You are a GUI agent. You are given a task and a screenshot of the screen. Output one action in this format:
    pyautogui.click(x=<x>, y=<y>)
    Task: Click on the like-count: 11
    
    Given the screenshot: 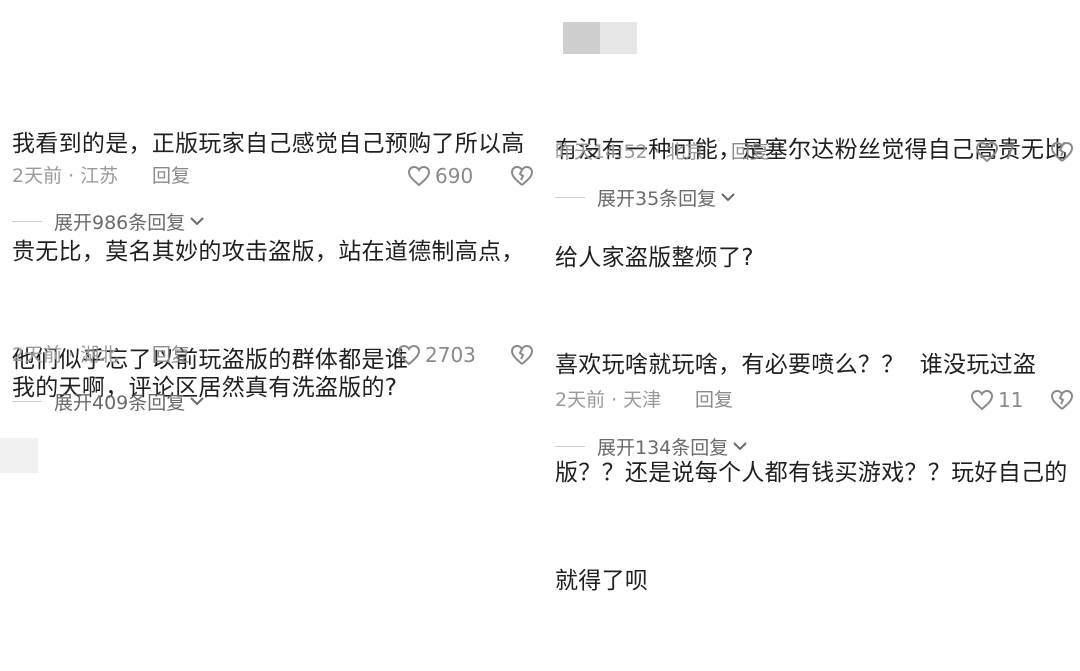 What is the action you would take?
    pyautogui.click(x=1011, y=400)
    